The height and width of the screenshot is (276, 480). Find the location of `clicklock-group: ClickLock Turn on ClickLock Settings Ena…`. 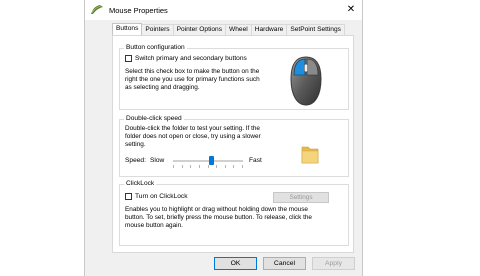

clicklock-group: ClickLock Turn on ClickLock Settings Ena… is located at coordinates (234, 213).